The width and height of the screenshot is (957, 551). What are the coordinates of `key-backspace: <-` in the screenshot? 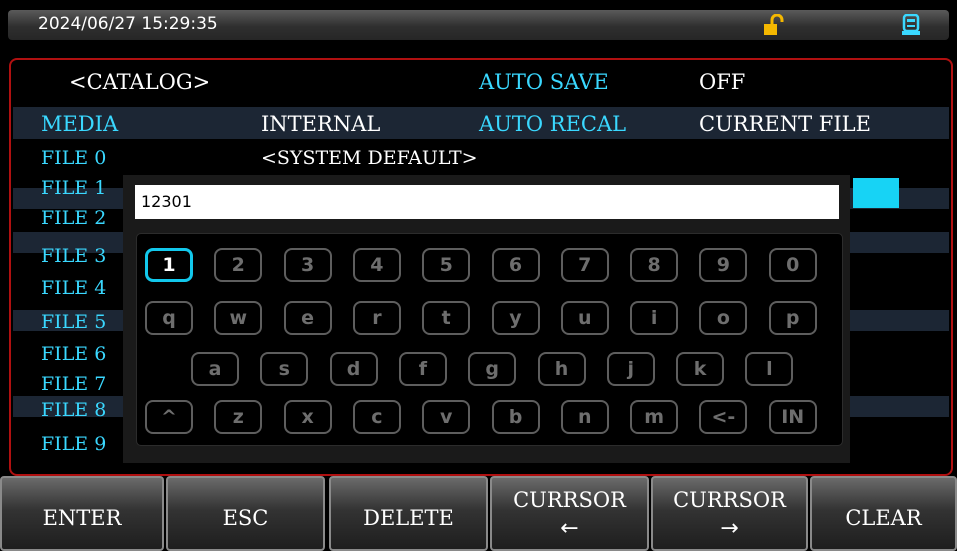 It's located at (723, 417).